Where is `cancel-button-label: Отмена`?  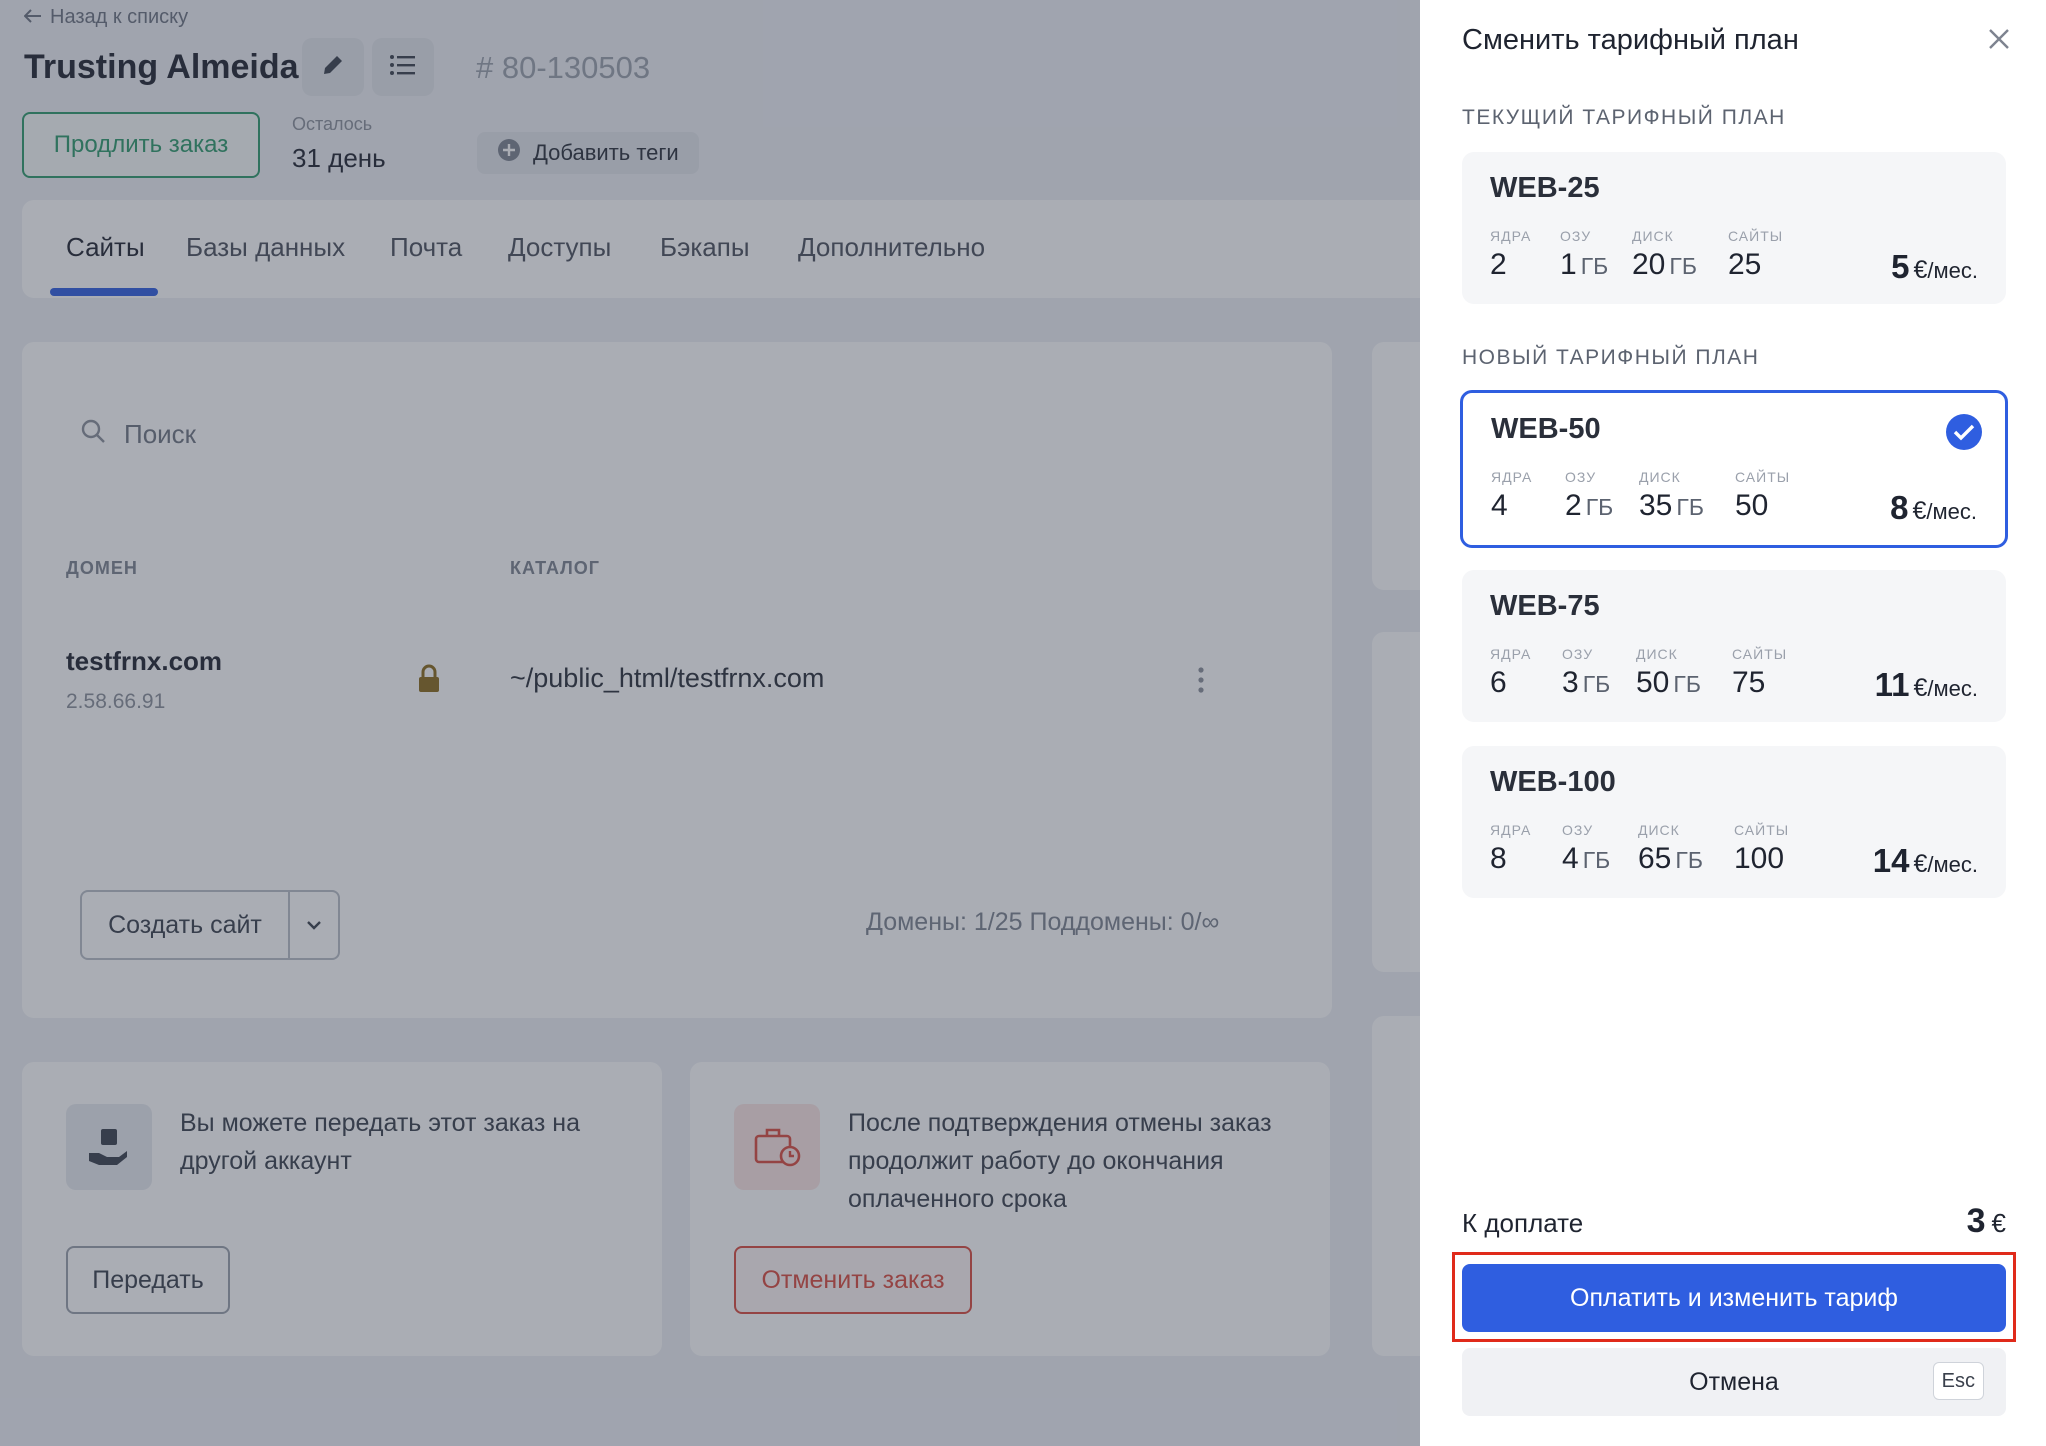 cancel-button-label: Отмена is located at coordinates (1734, 1381).